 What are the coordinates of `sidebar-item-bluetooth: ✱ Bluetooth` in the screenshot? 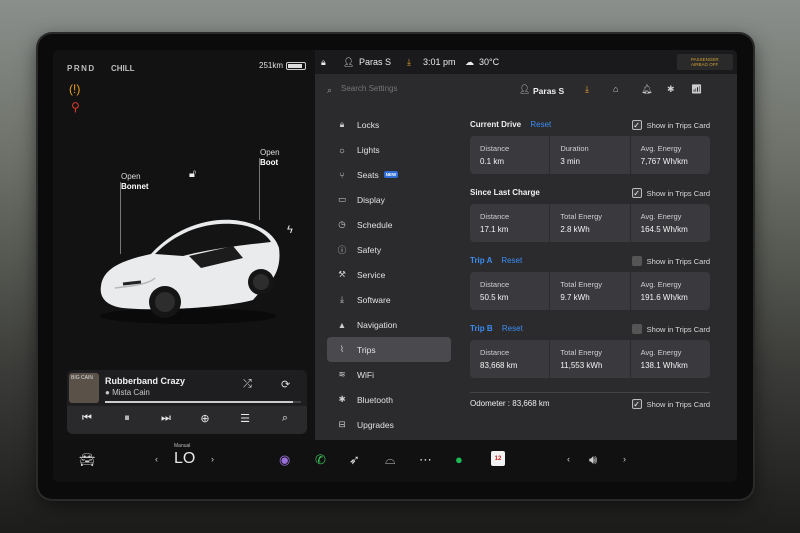 It's located at (389, 399).